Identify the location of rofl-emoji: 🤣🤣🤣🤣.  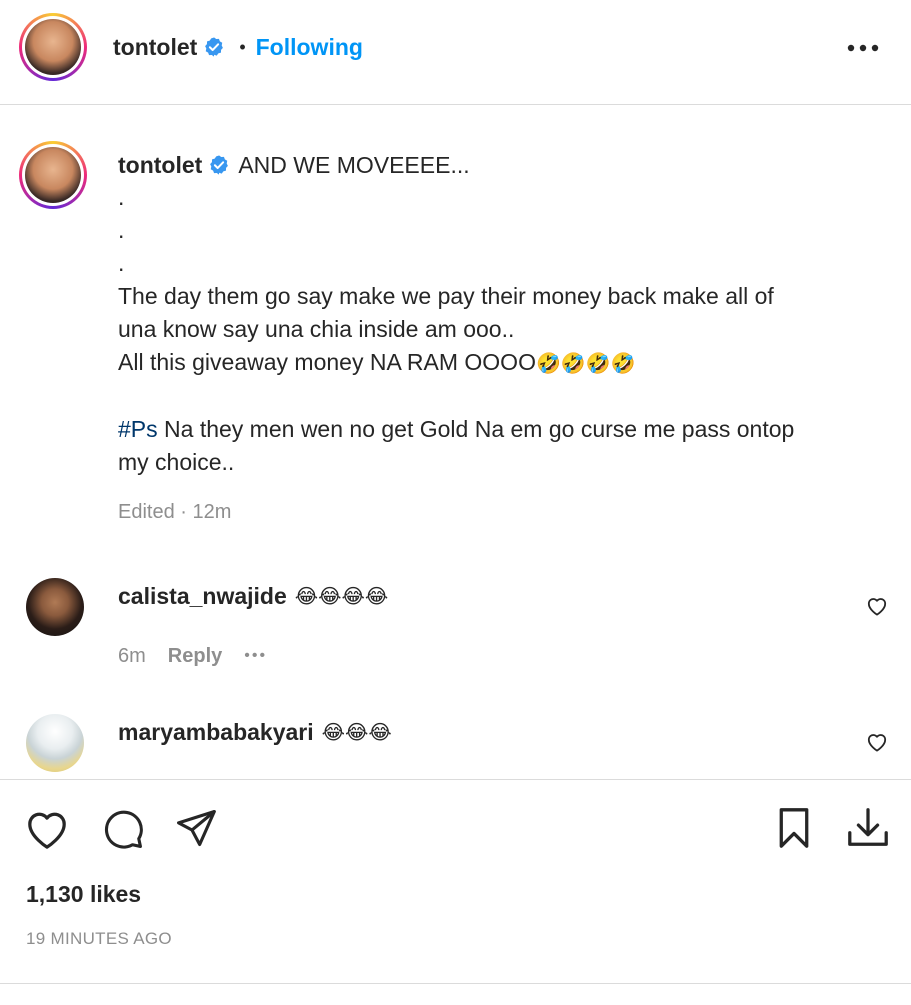
(585, 363).